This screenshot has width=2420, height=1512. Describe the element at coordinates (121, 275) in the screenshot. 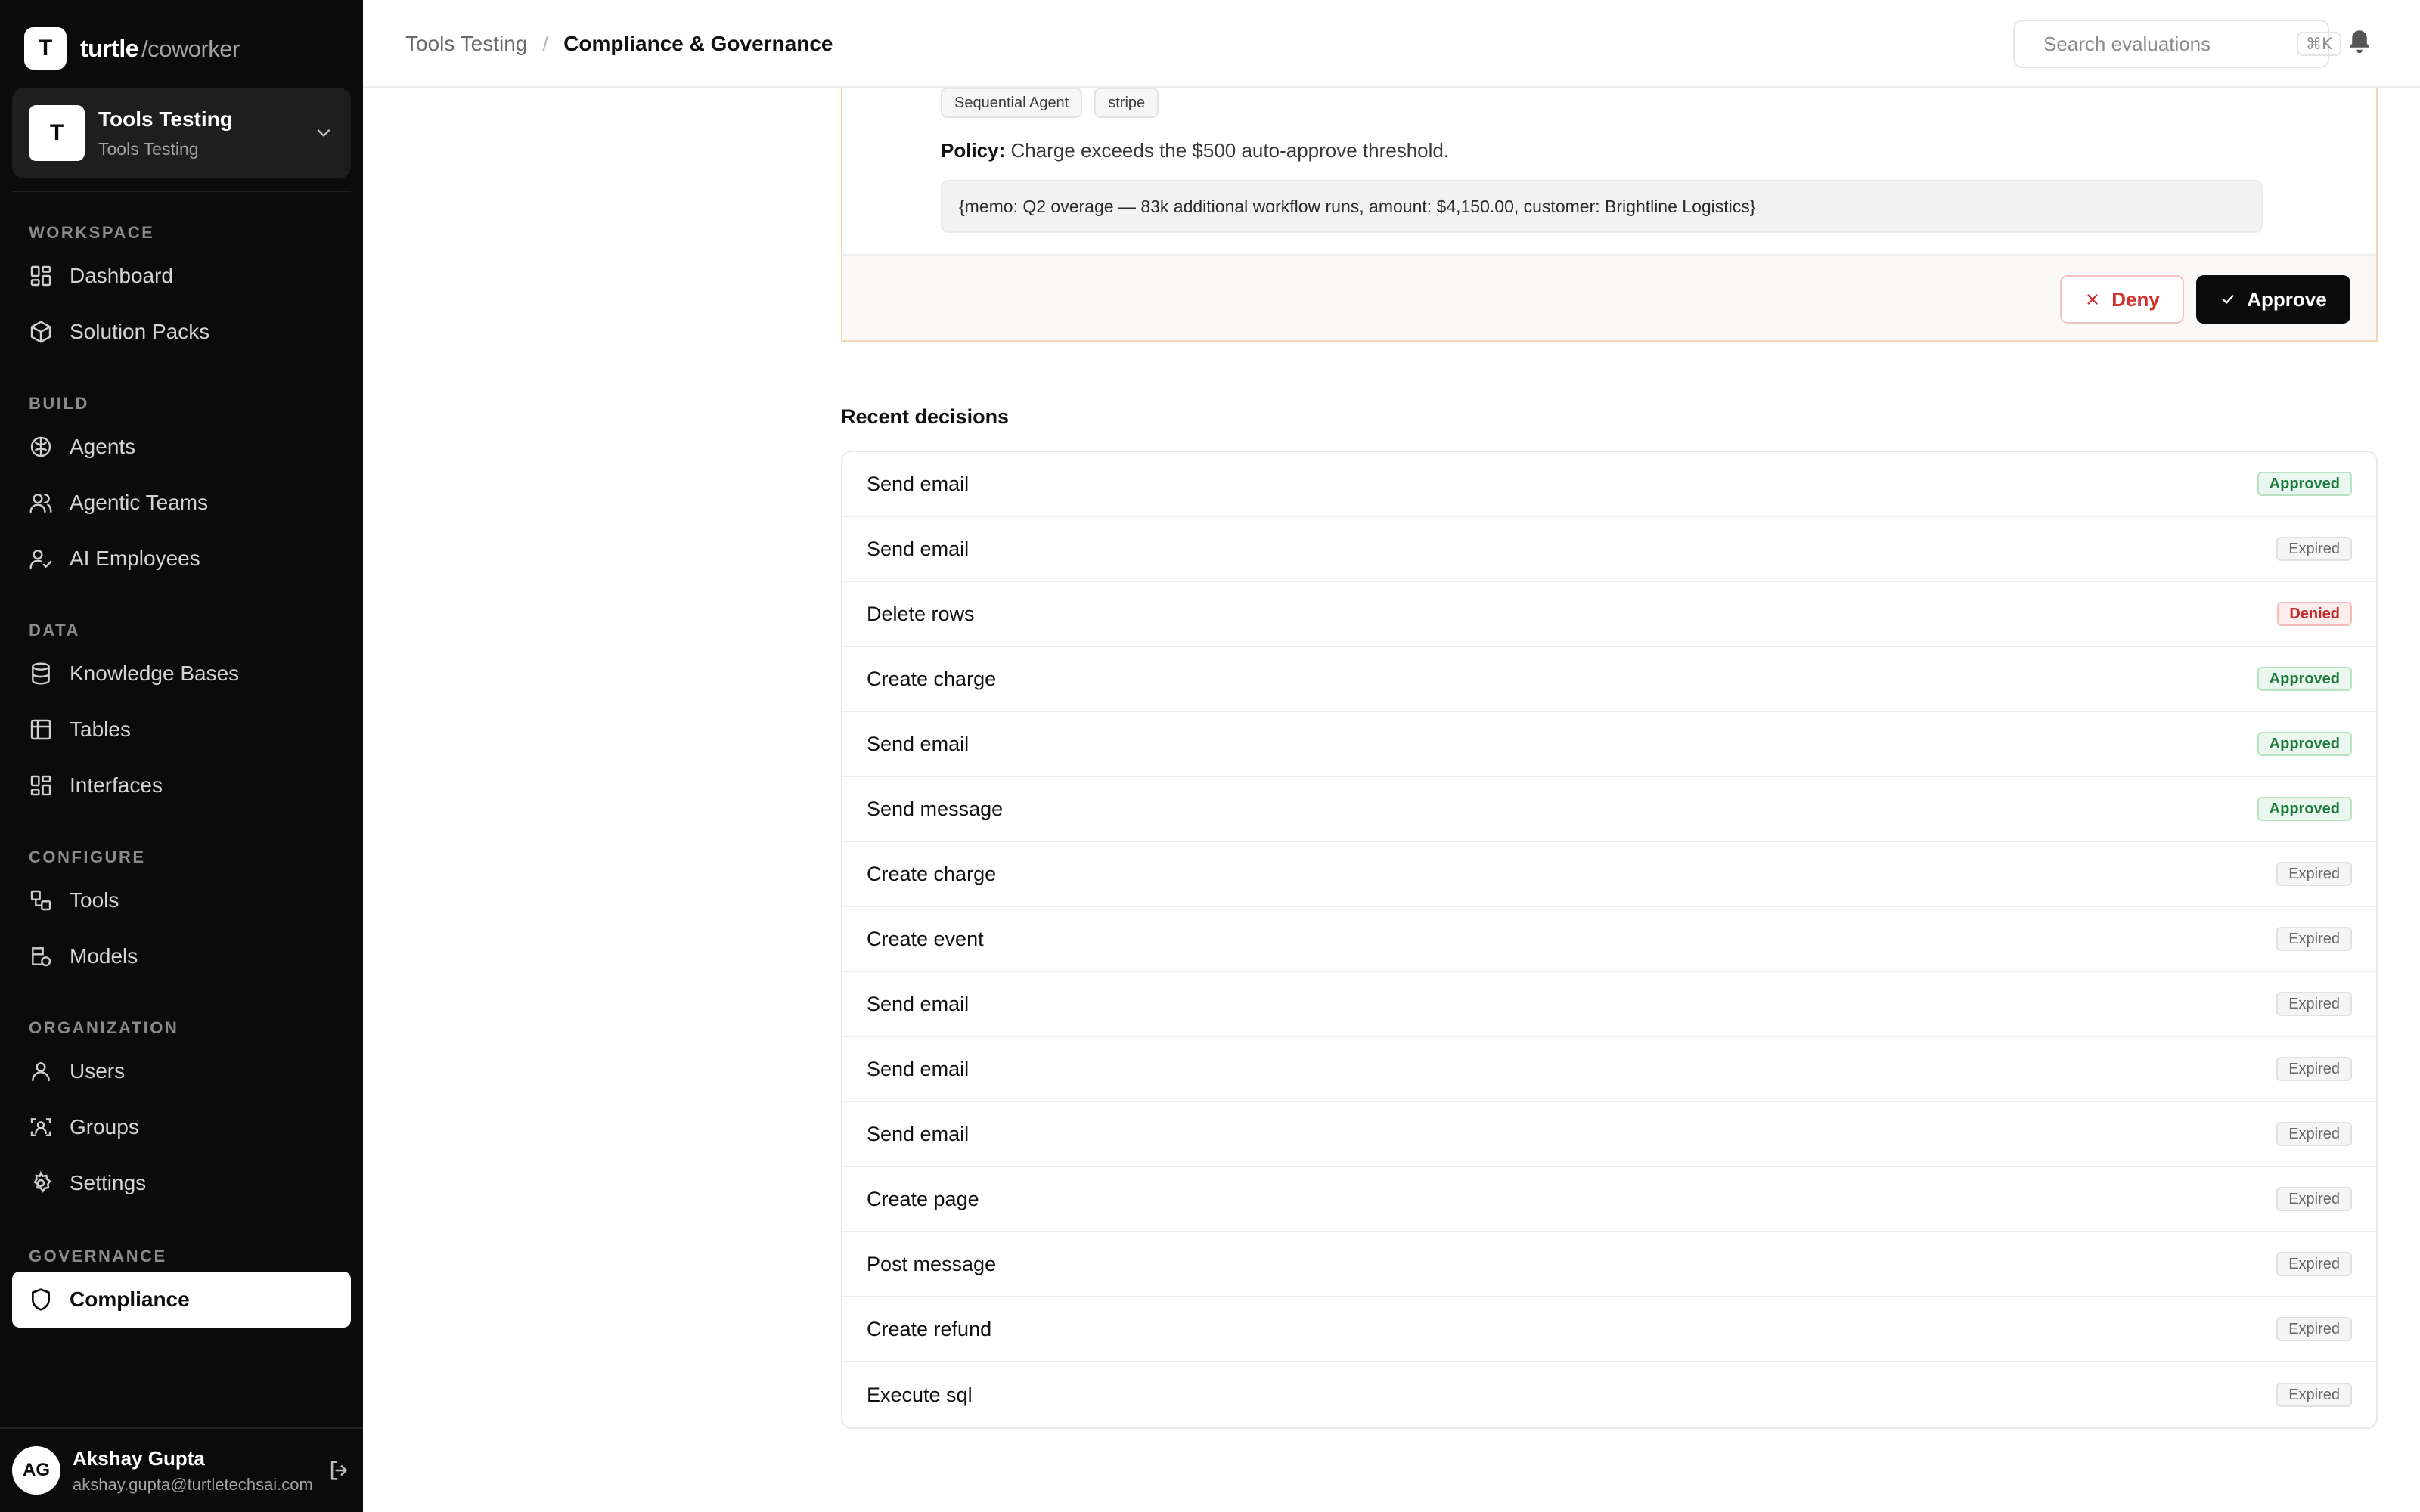

I see `sidebar-item-label: Dashboard` at that location.